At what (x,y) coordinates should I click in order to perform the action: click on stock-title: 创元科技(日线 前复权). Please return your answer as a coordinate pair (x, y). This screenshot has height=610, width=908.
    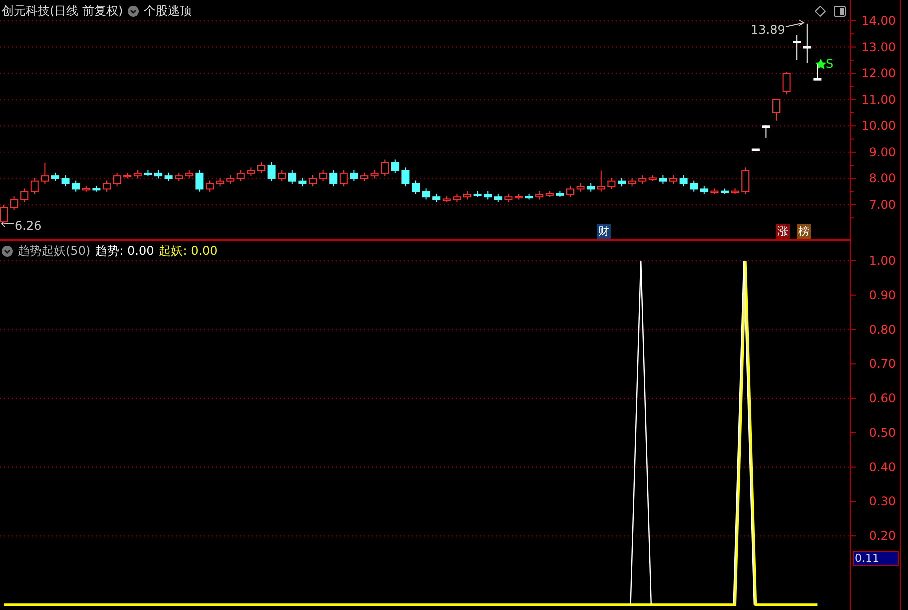
    Looking at the image, I should click on (63, 11).